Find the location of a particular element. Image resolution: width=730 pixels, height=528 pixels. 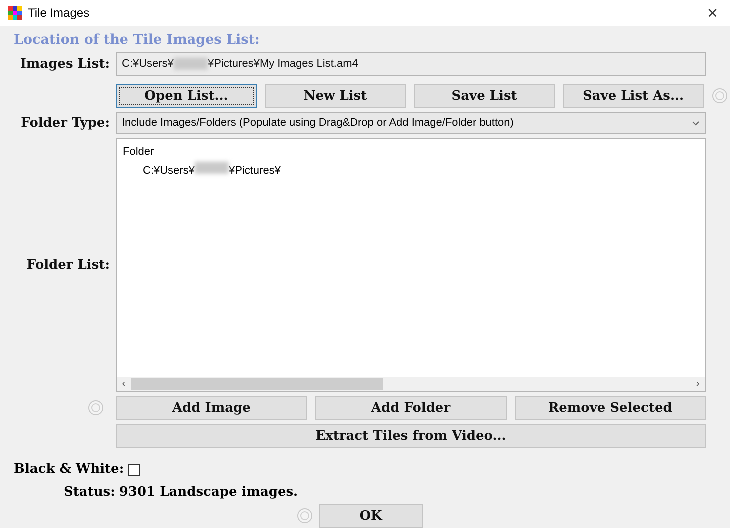

field-label: Folder Type: is located at coordinates (65, 123).